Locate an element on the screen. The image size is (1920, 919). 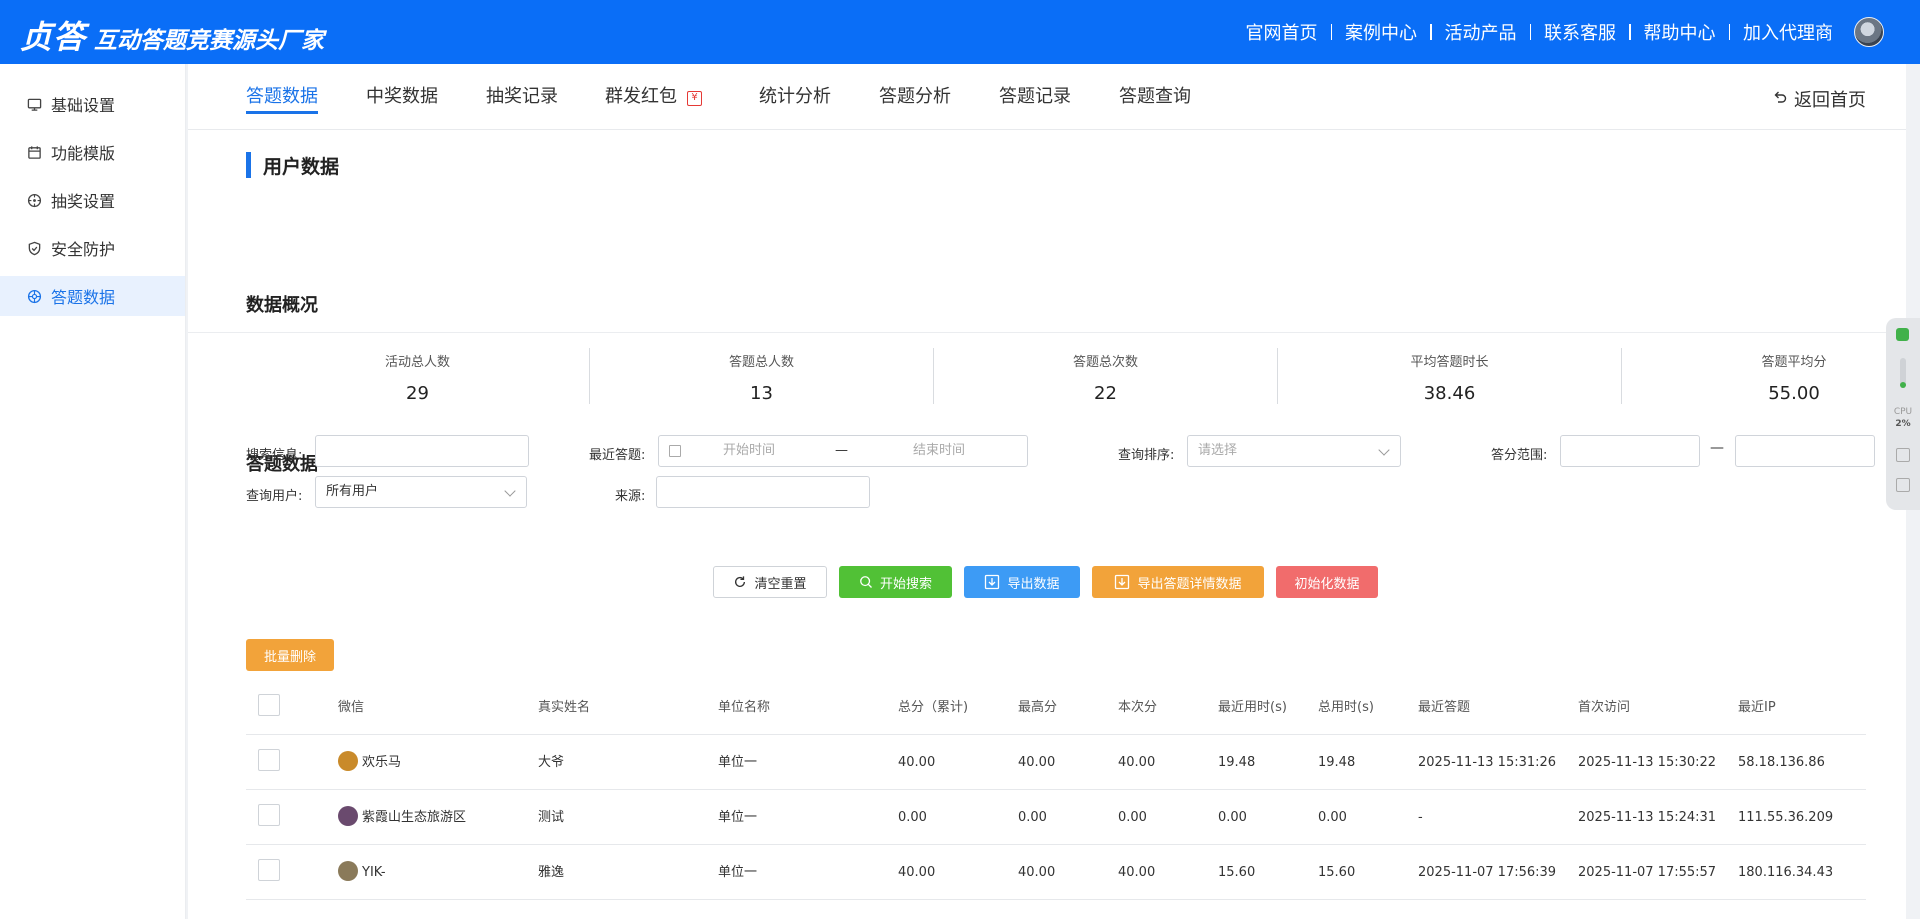
stat-total-participants: 活动总人数 29 is located at coordinates (418, 376).